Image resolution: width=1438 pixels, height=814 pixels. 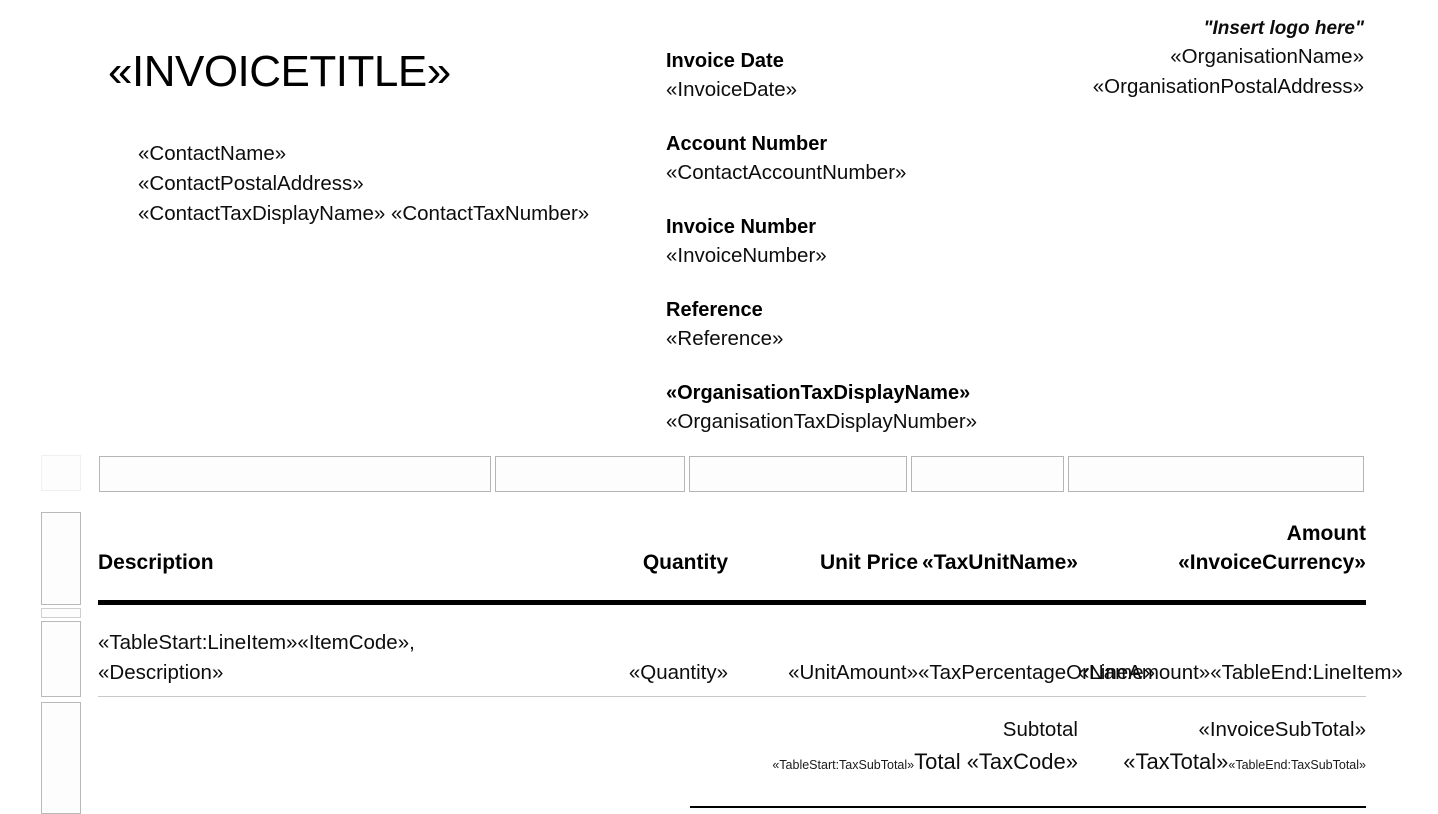 I want to click on row-handle-fields, so click(x=61, y=473).